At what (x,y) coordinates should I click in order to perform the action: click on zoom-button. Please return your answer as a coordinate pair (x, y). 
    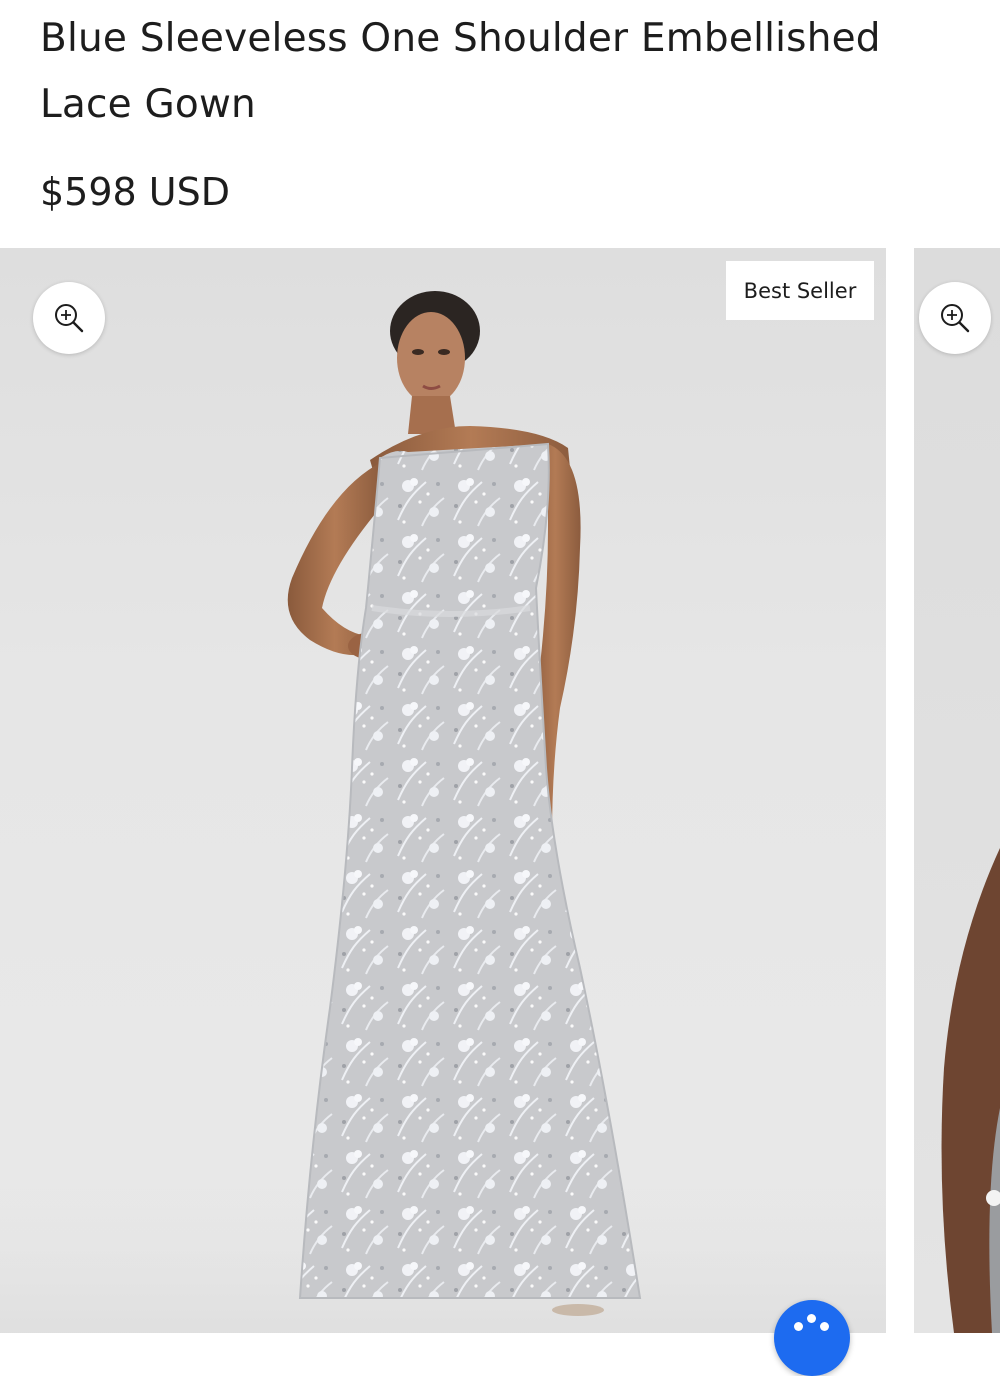
    Looking at the image, I should click on (69, 318).